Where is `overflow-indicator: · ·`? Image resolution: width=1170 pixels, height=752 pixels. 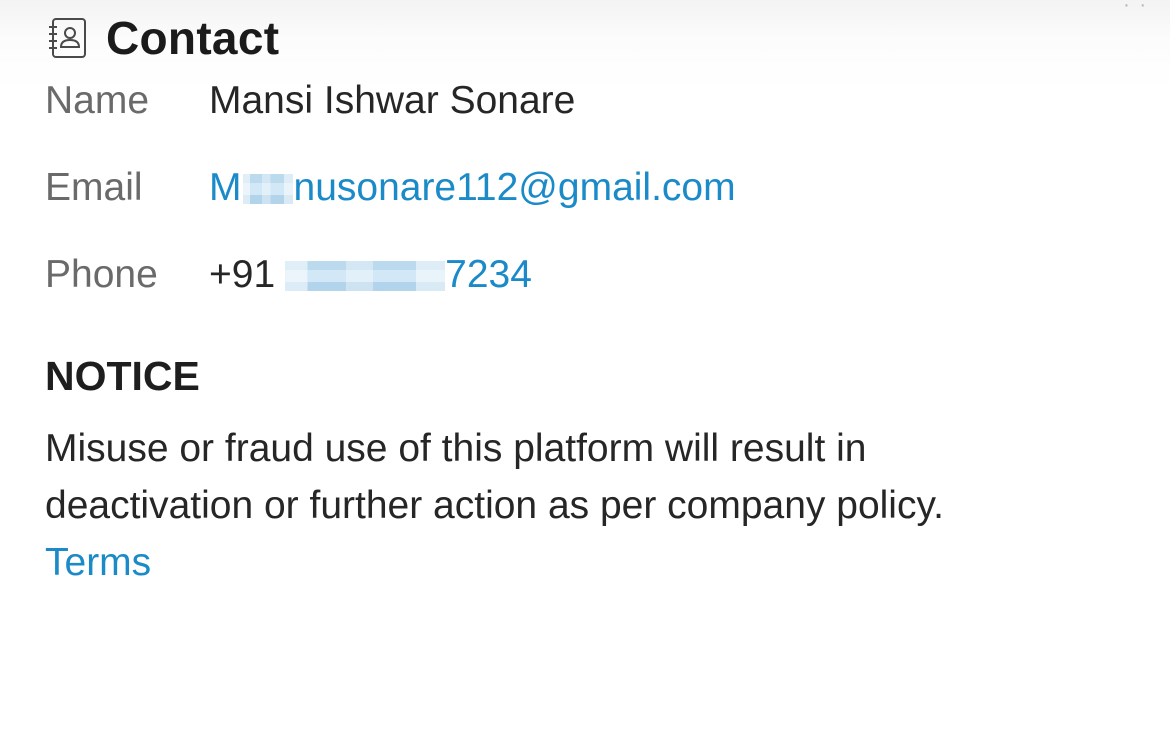
overflow-indicator: · · is located at coordinates (1135, 8).